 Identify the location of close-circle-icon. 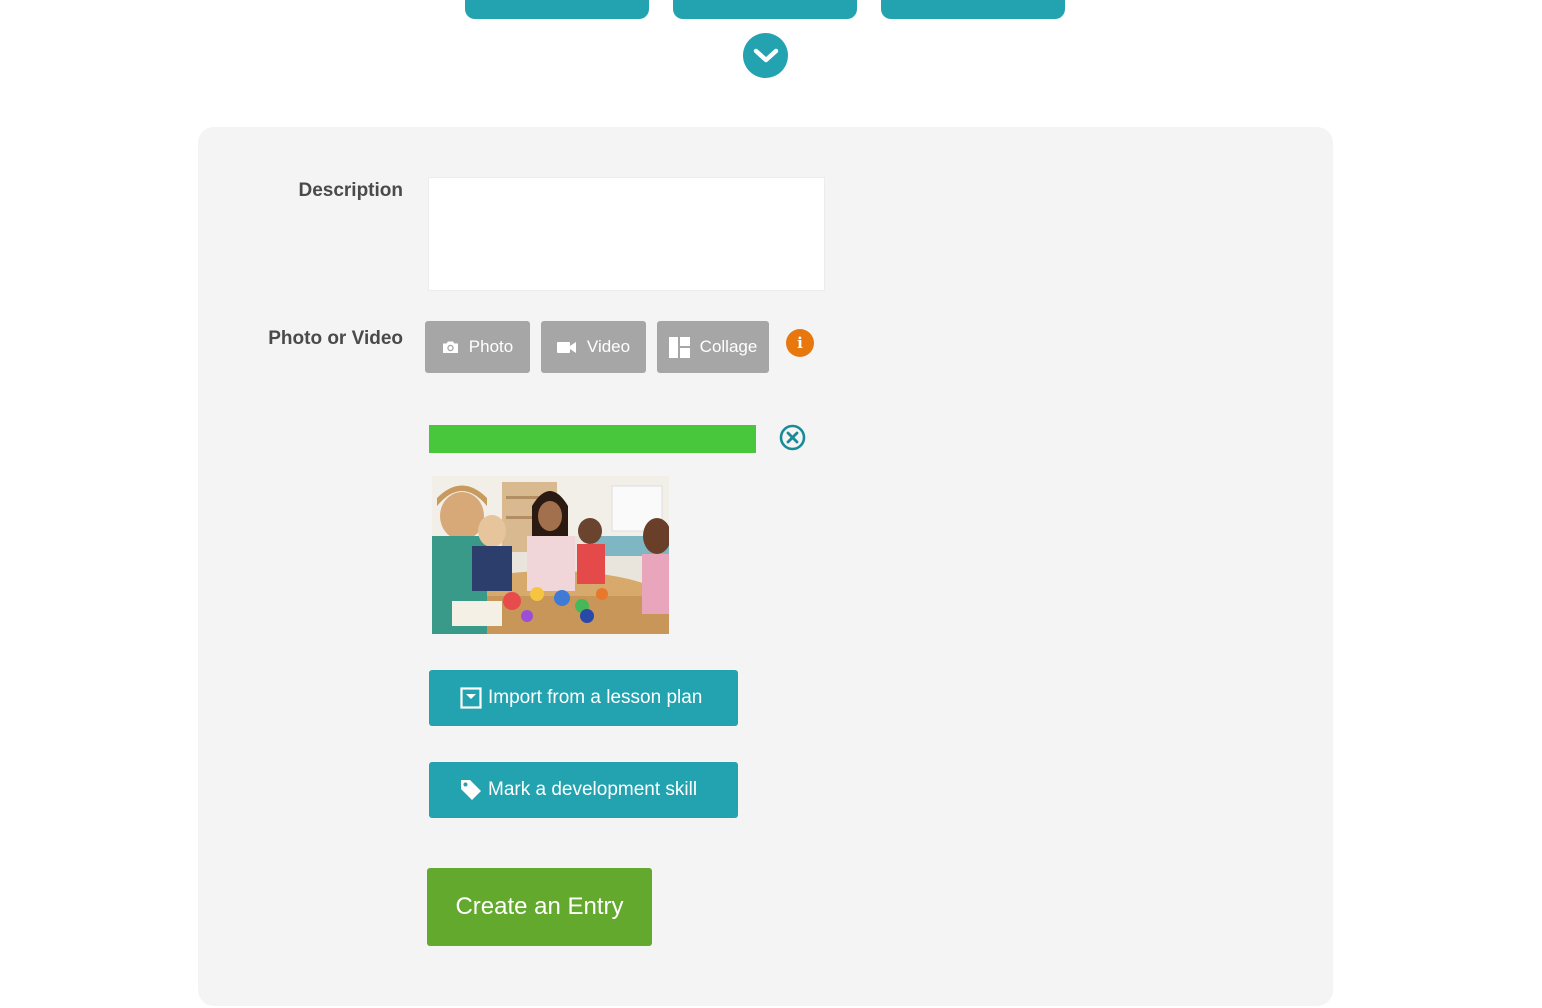
(792, 437).